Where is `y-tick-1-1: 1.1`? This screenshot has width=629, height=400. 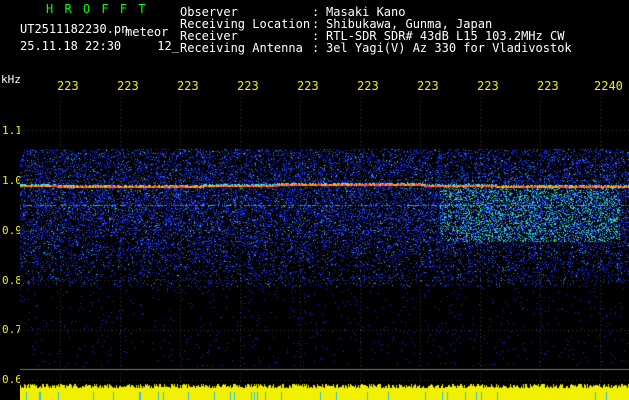
y-tick-1-1: 1.1 is located at coordinates (12, 130).